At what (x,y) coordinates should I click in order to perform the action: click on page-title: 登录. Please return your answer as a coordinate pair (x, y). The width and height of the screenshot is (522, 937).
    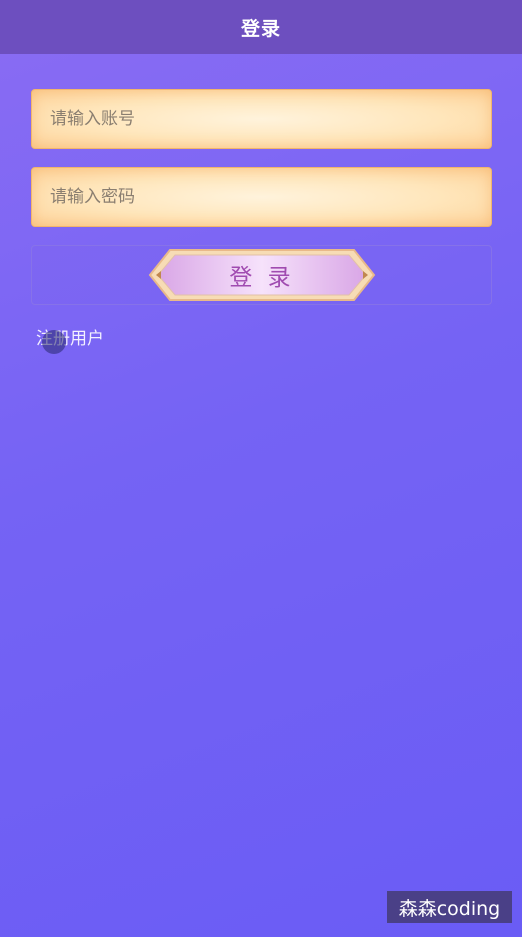
    Looking at the image, I should click on (260, 28).